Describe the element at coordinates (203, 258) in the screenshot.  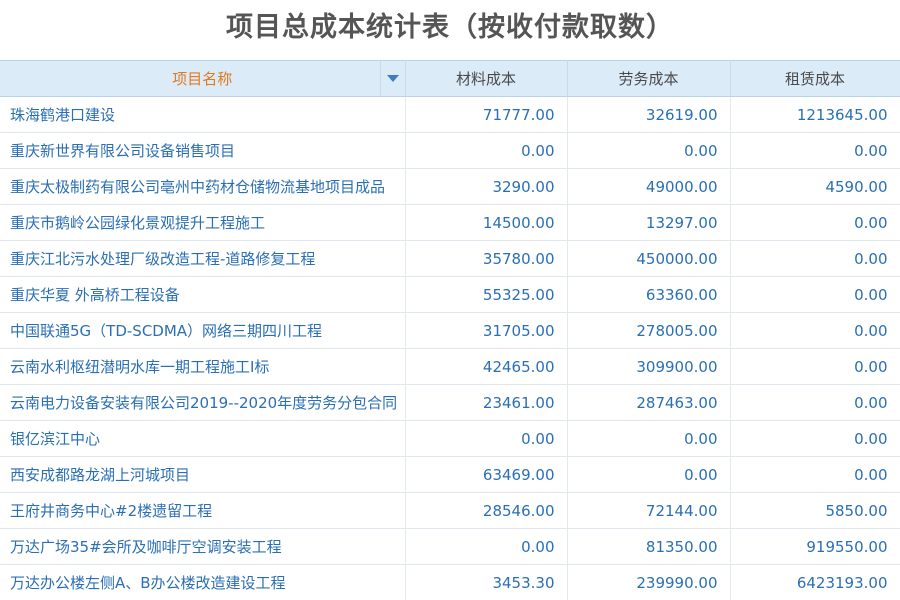
I see `project-name-cell: 重庆江北污水处理厂级改造工程-道路修复工程` at that location.